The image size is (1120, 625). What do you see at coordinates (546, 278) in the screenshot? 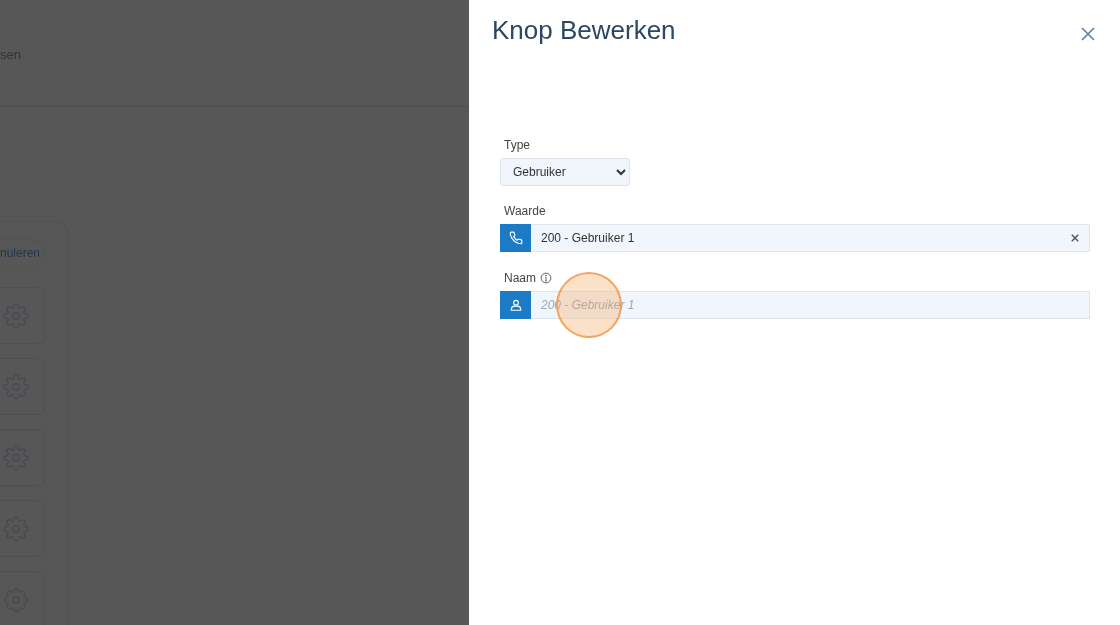
I see `info-icon` at bounding box center [546, 278].